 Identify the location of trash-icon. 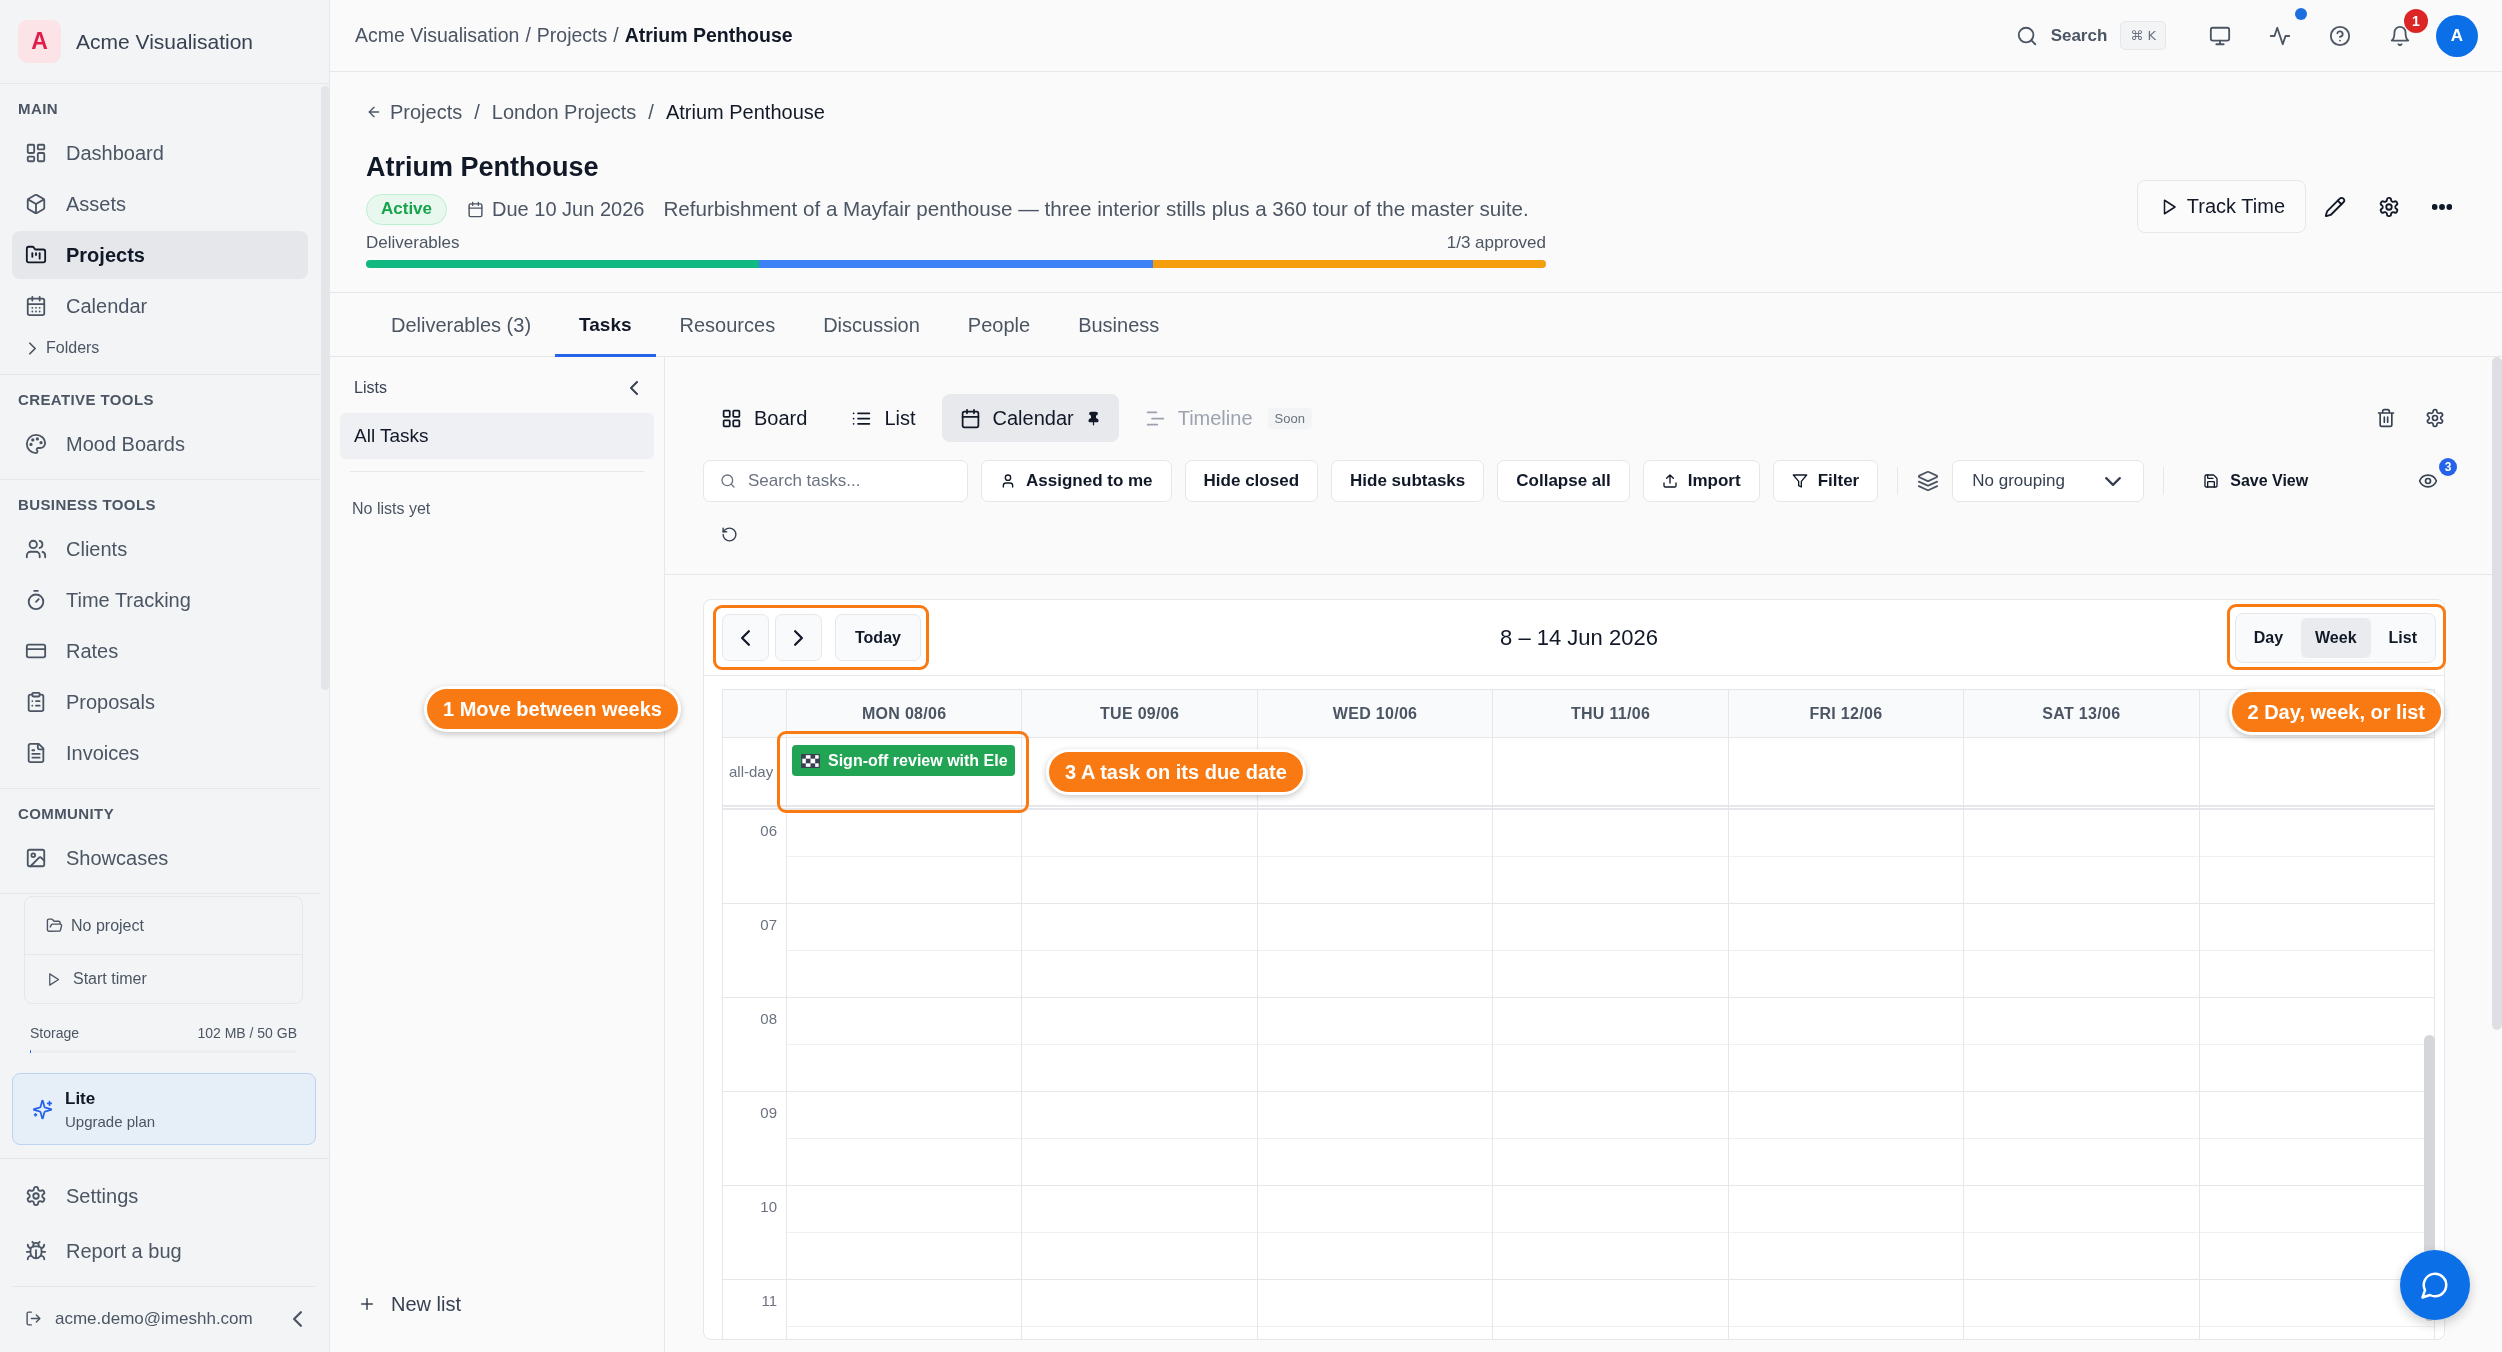
(2386, 418).